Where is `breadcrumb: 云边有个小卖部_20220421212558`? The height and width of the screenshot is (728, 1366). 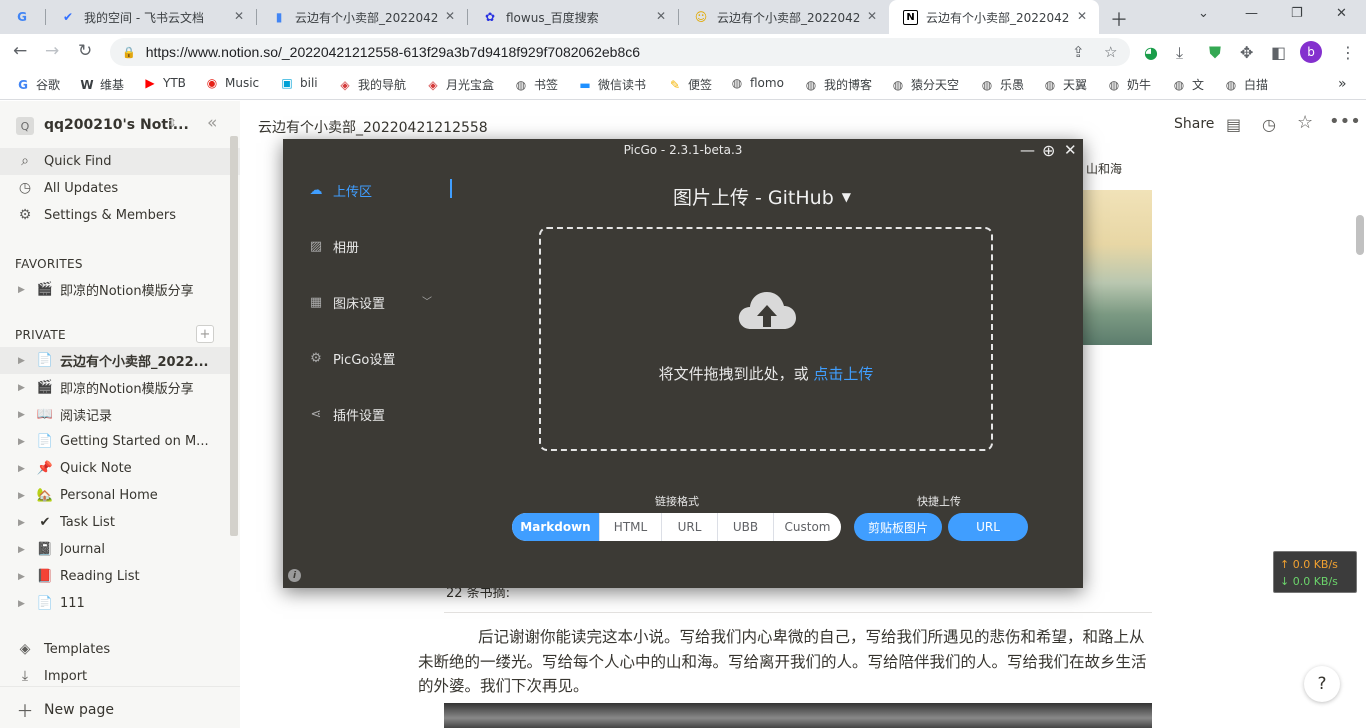 breadcrumb: 云边有个小卖部_20220421212558 is located at coordinates (373, 127).